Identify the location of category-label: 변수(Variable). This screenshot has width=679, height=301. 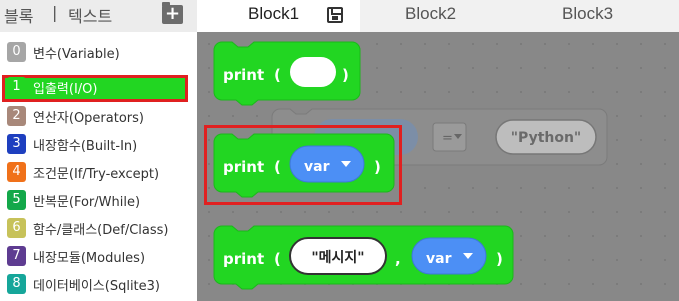
(76, 54).